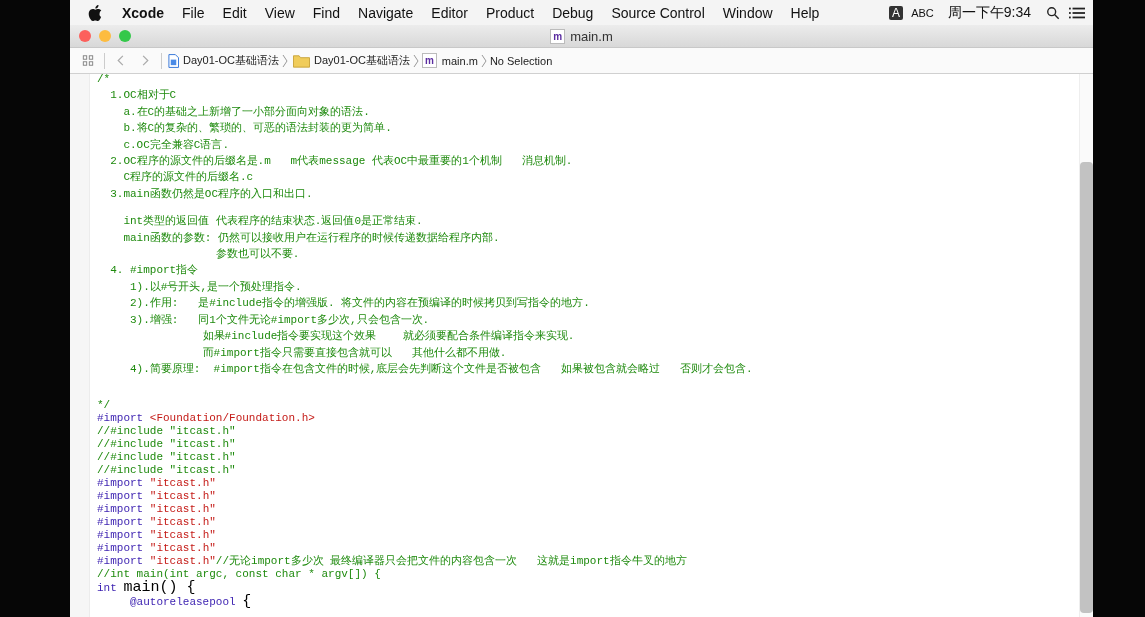 The image size is (1145, 617). I want to click on search-icon, so click(1053, 12).